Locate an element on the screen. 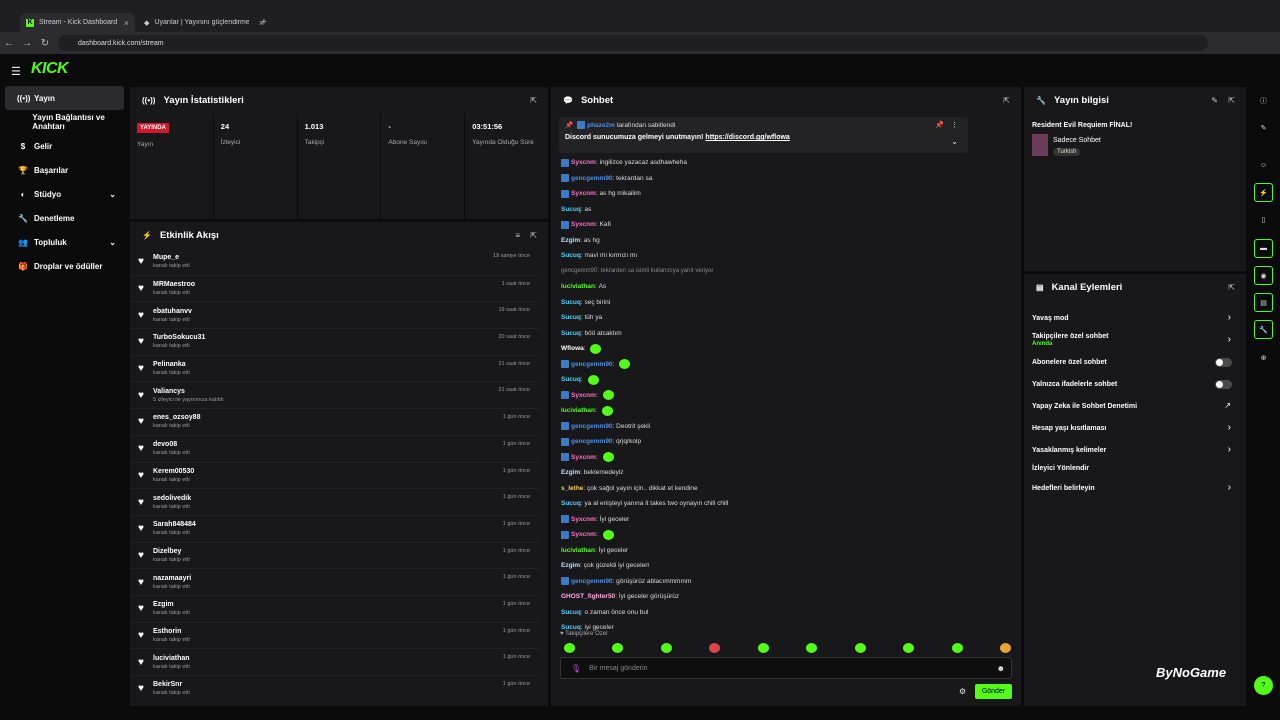  back-icon: ← is located at coordinates (9, 43).